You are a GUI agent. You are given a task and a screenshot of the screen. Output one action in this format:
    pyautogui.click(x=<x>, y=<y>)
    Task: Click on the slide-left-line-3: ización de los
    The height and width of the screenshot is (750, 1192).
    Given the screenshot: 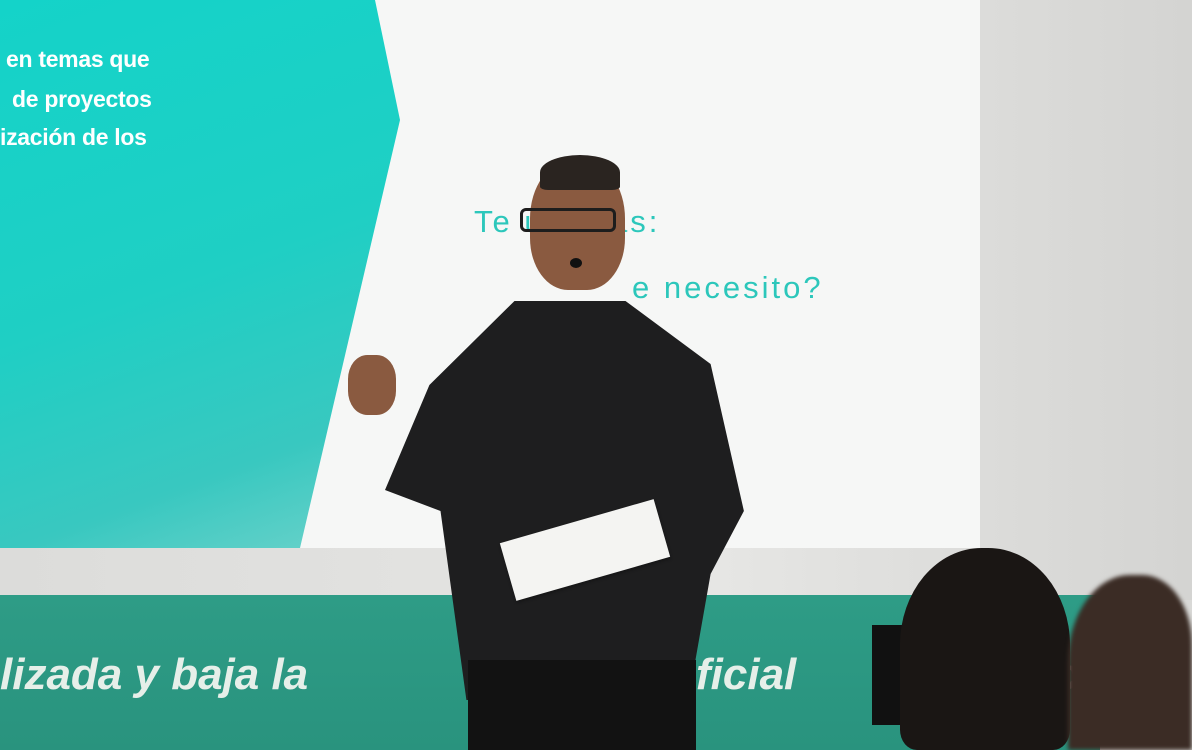 What is the action you would take?
    pyautogui.click(x=73, y=137)
    